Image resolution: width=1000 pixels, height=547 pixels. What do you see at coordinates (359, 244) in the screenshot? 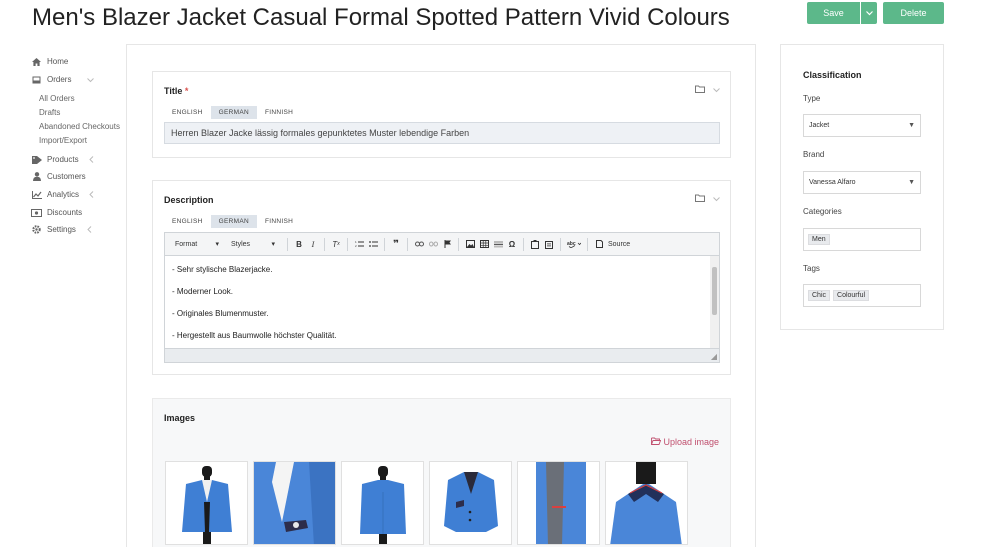
I see `numbered-list-icon: 12` at bounding box center [359, 244].